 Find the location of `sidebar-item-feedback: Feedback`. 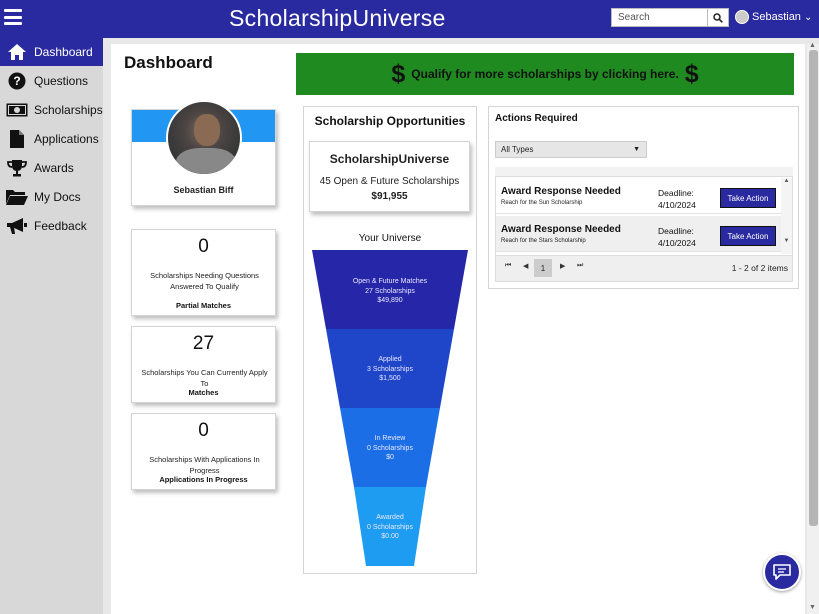

sidebar-item-feedback: Feedback is located at coordinates (51, 226).